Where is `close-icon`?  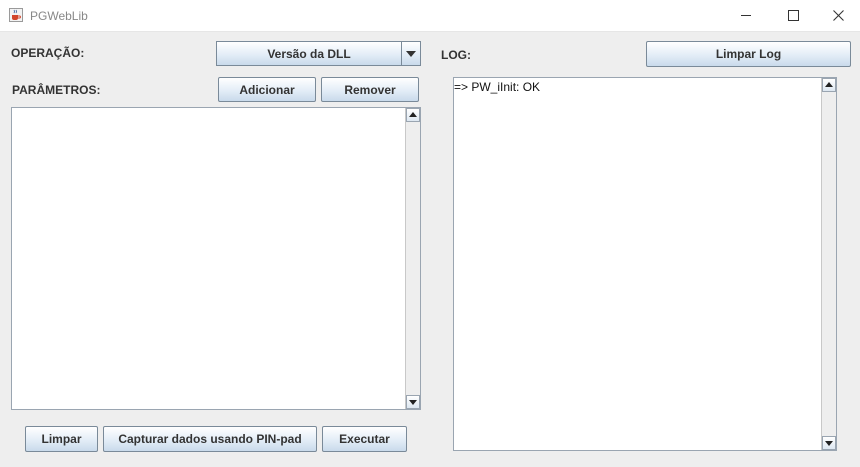
close-icon is located at coordinates (838, 15).